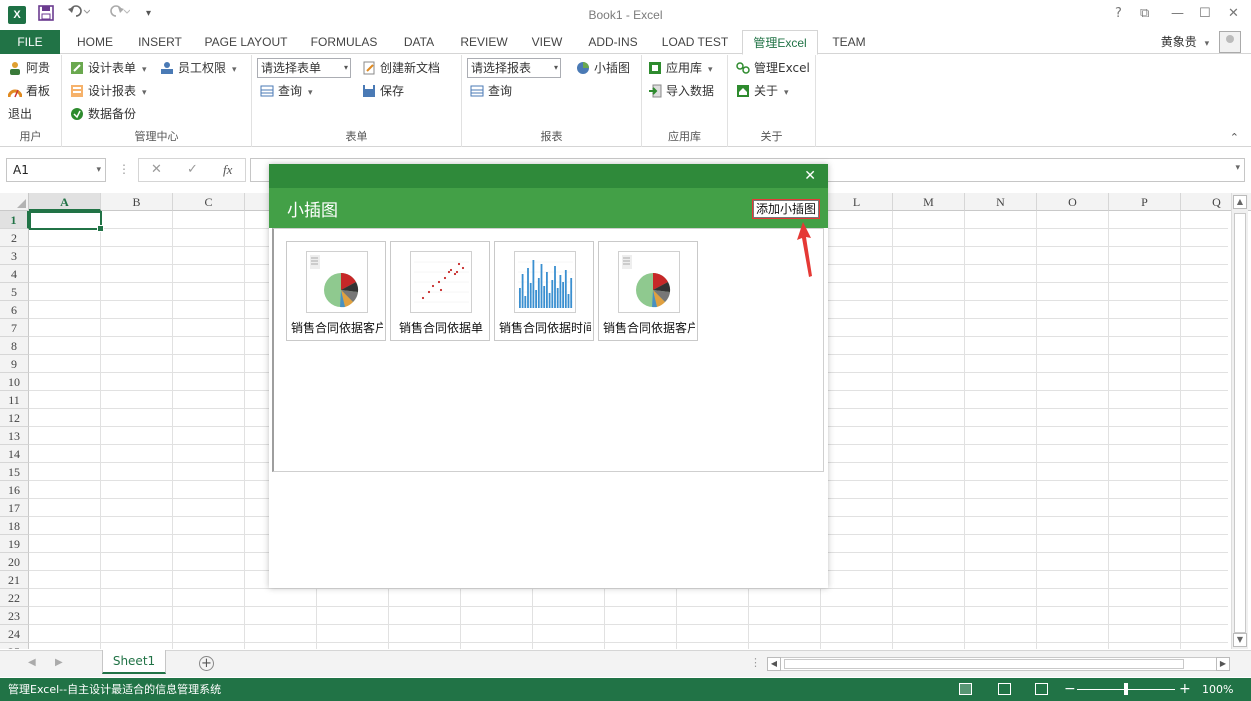  What do you see at coordinates (681, 91) in the screenshot?
I see `import-data-button: 导入数据` at bounding box center [681, 91].